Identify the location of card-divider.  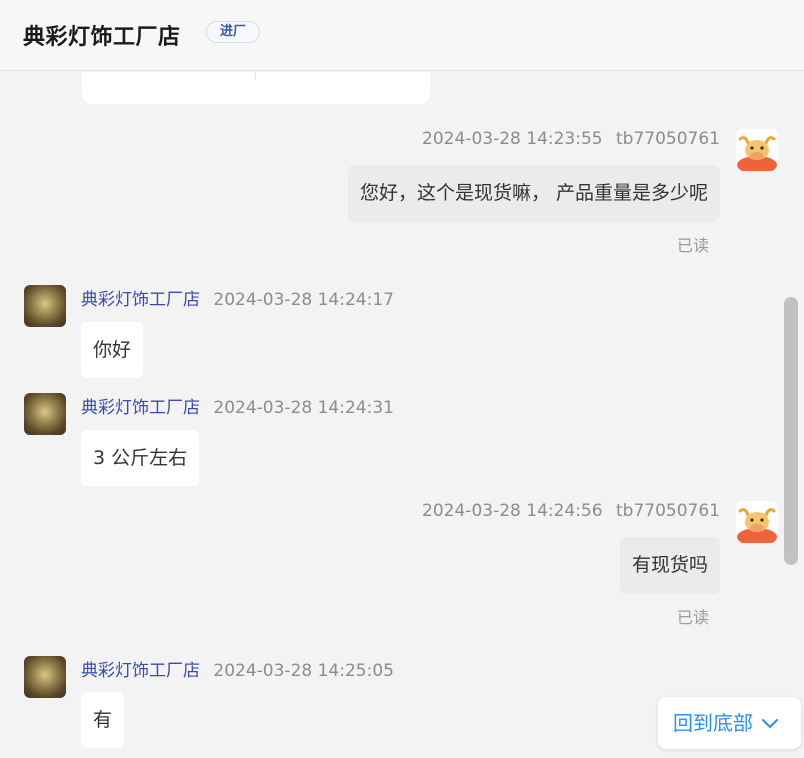
(255, 76).